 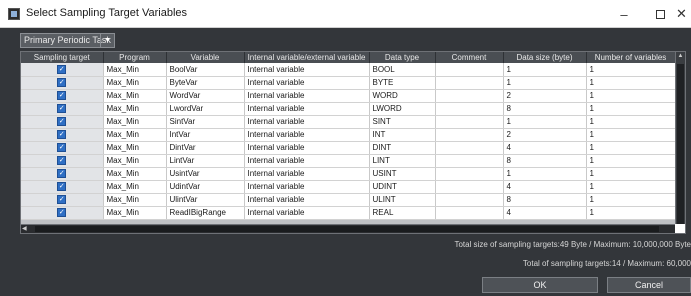 What do you see at coordinates (205, 83) in the screenshot?
I see `variable-cell: ByteVar` at bounding box center [205, 83].